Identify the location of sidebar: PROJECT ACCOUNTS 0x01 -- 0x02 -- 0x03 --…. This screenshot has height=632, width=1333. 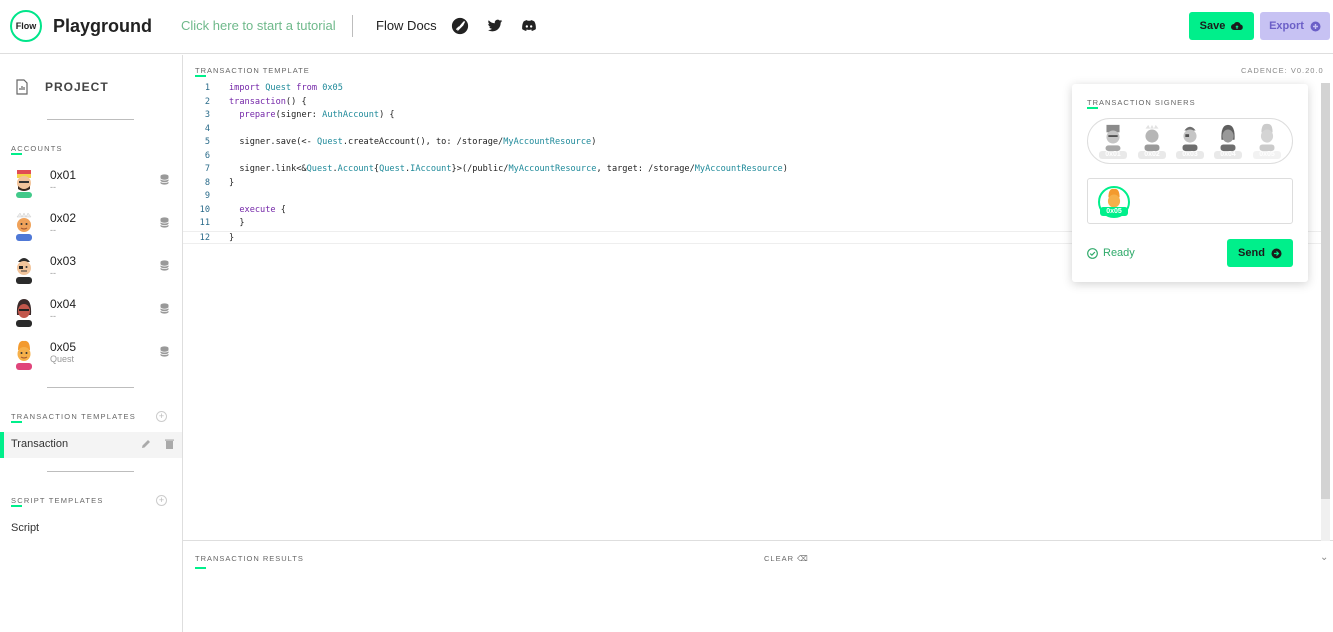
(91, 343).